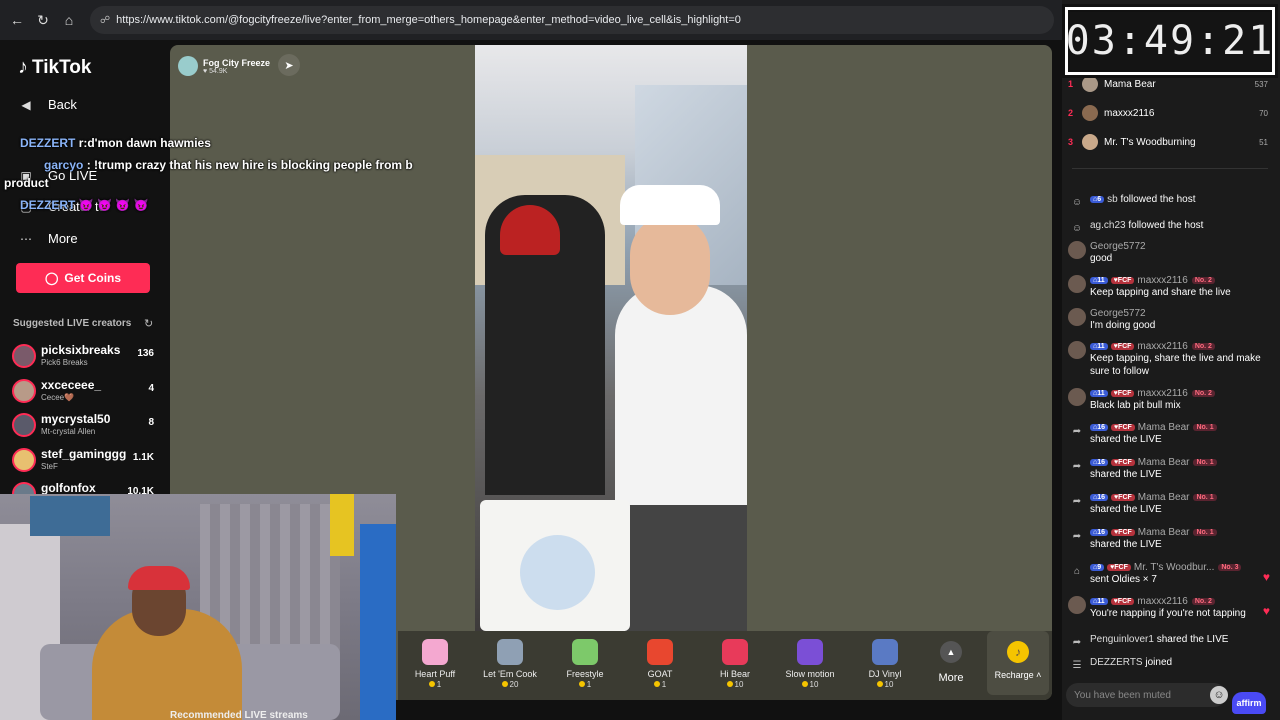 The image size is (1280, 720). I want to click on back-arrow-icon: ←, so click(17, 20).